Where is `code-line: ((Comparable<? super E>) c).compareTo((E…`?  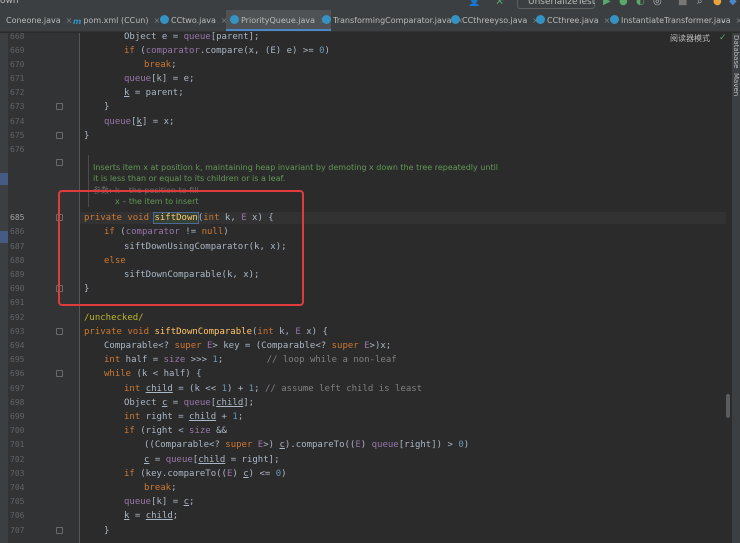
code-line: ((Comparable<? super E>) c).compareTo((E… is located at coordinates (306, 445).